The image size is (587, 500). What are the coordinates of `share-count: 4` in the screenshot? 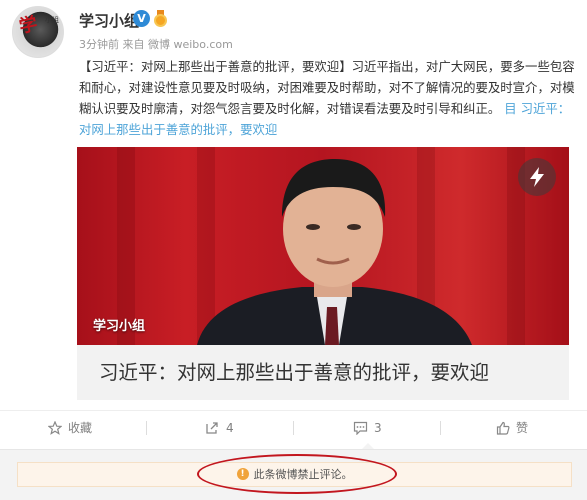 It's located at (230, 428).